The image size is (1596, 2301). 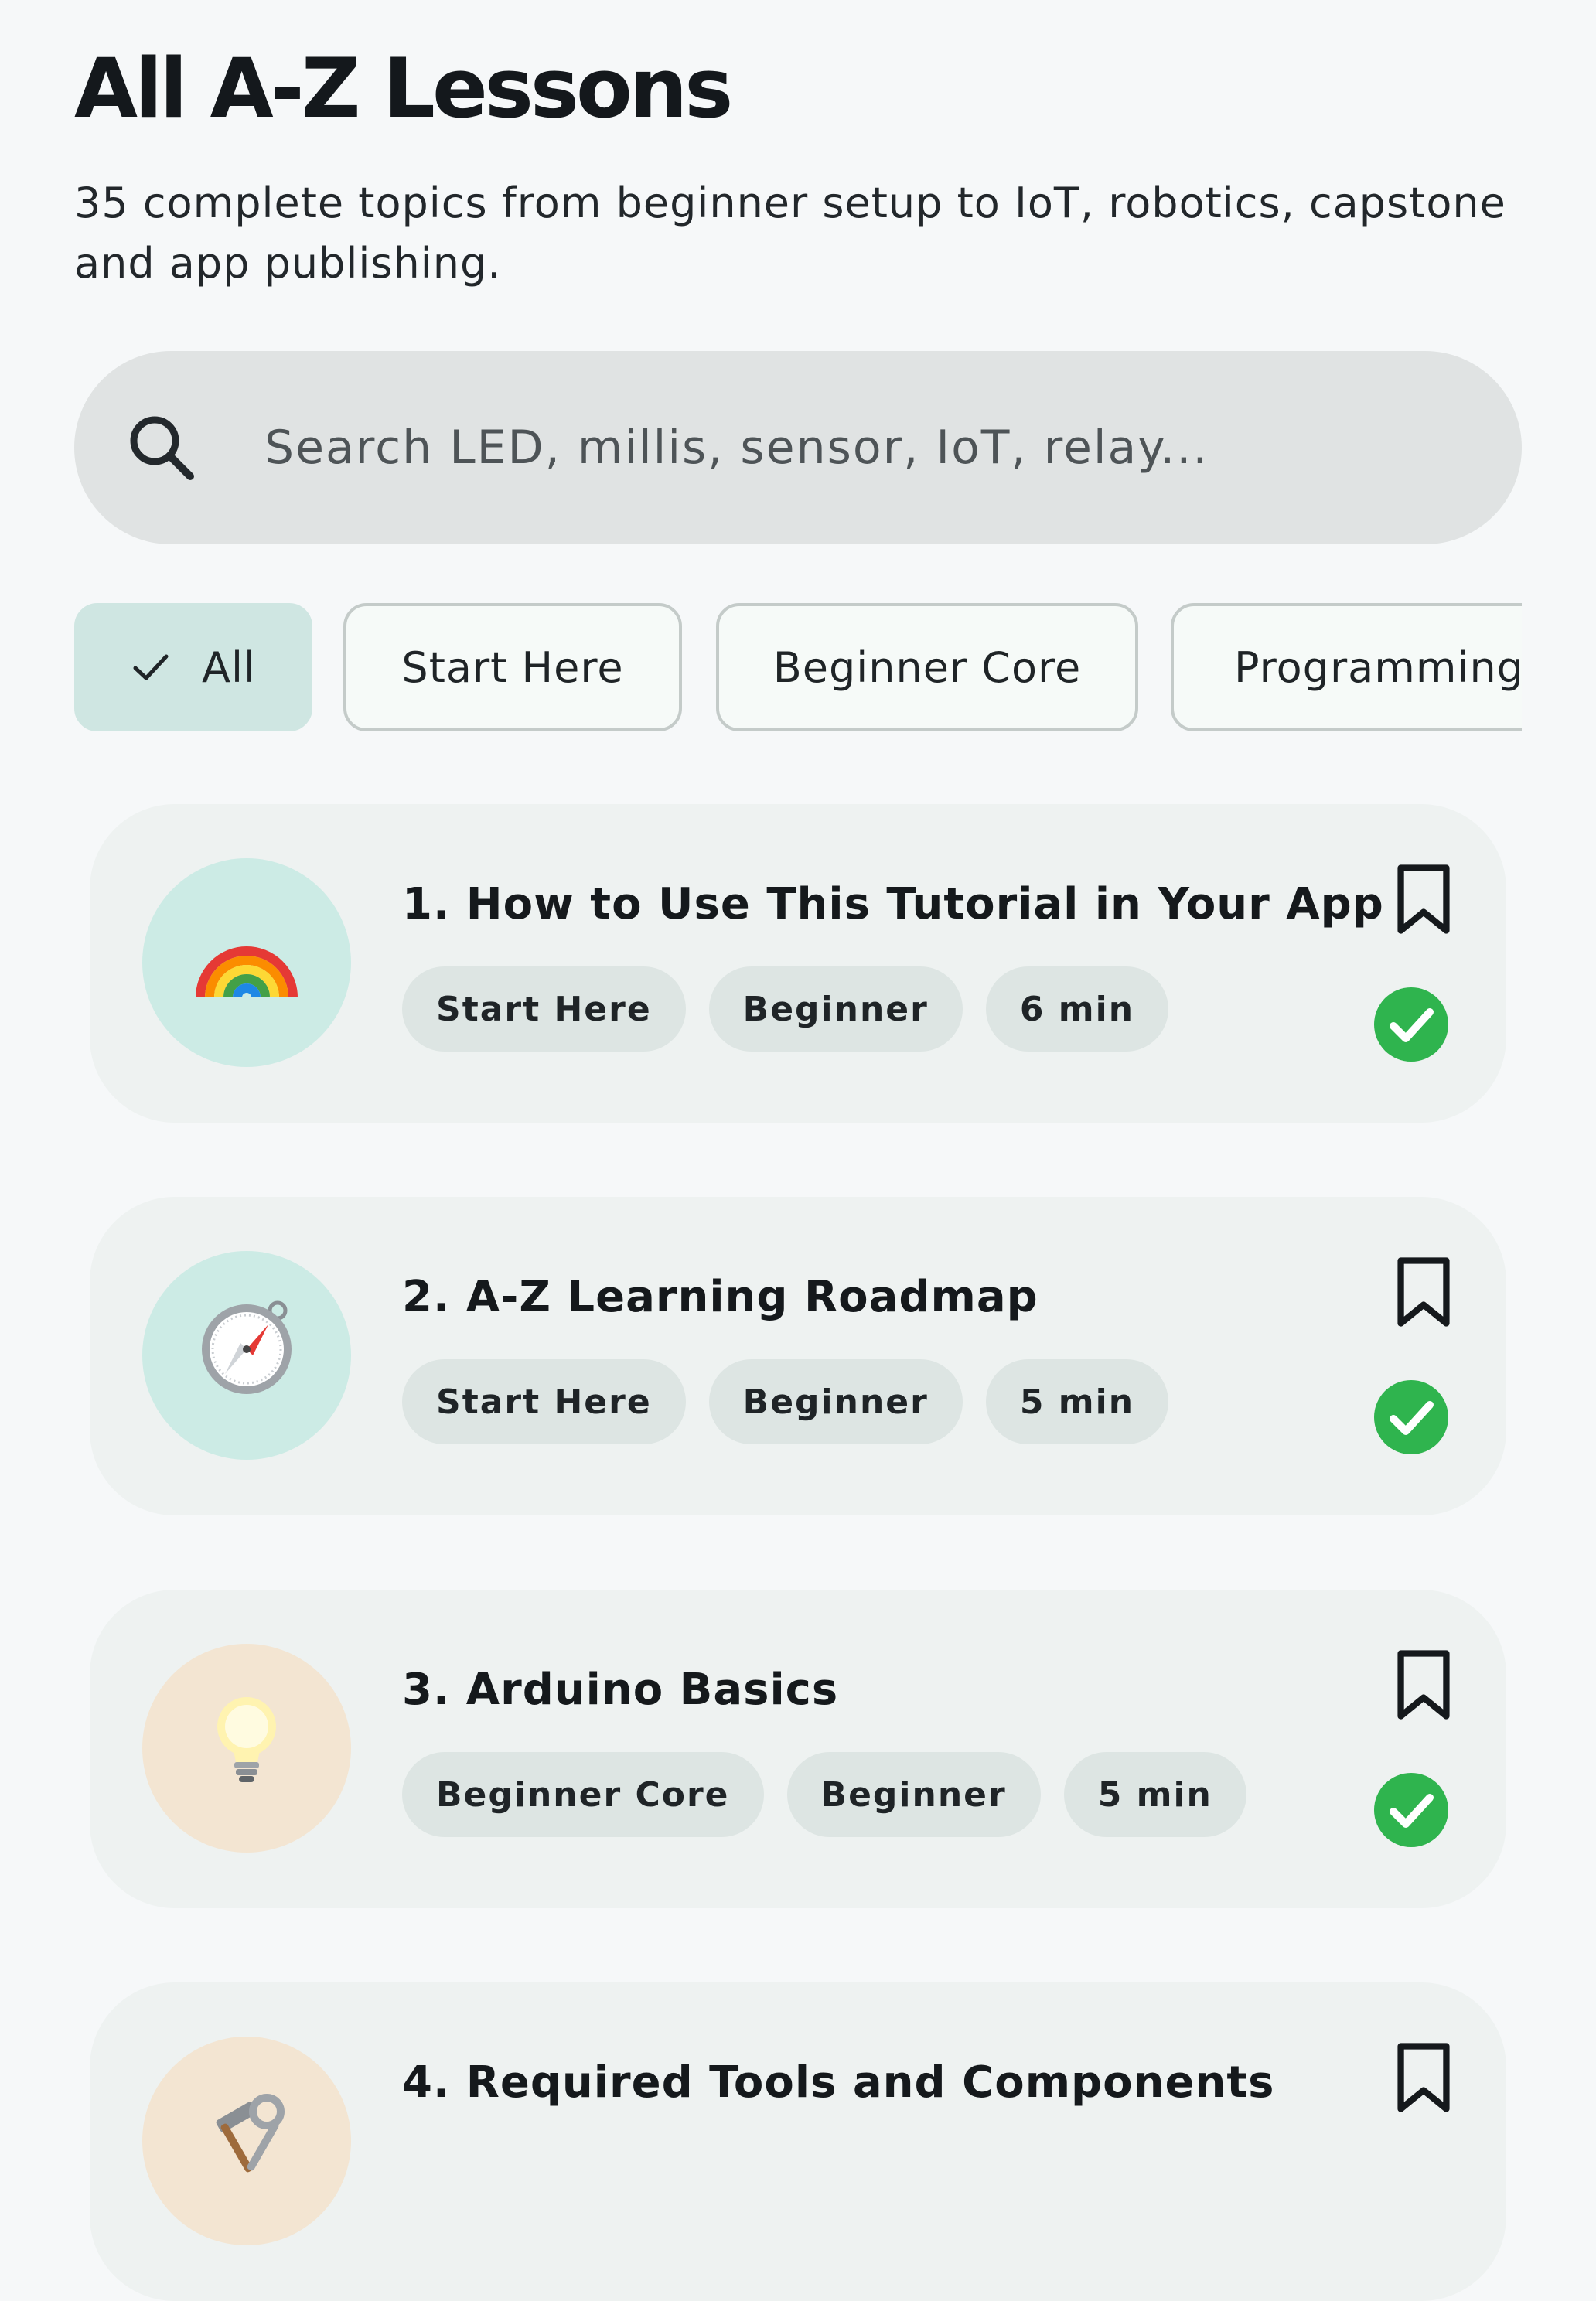 What do you see at coordinates (193, 667) in the screenshot?
I see `filter-chip-all: All` at bounding box center [193, 667].